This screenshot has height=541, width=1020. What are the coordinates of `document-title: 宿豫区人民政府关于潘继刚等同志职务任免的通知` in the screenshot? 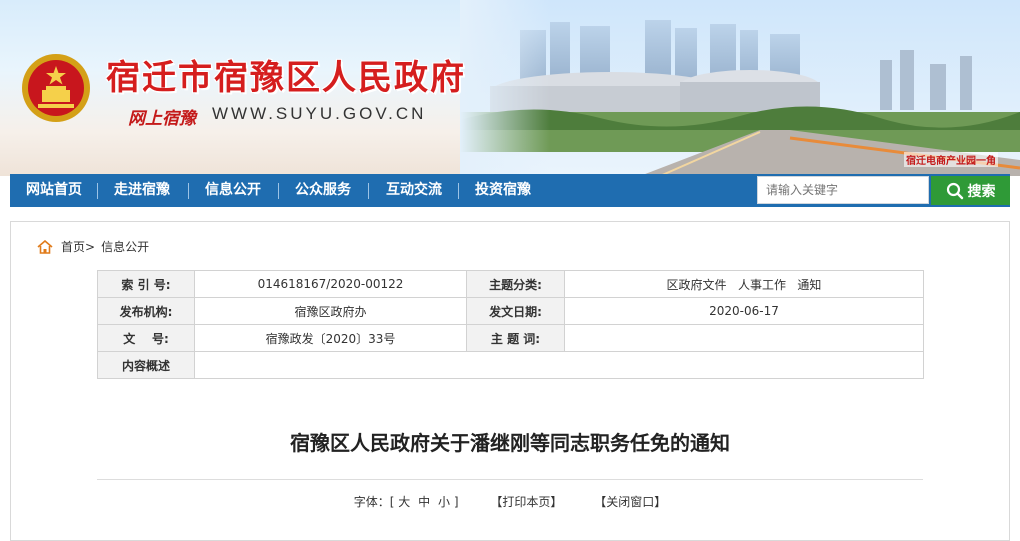 It's located at (510, 443).